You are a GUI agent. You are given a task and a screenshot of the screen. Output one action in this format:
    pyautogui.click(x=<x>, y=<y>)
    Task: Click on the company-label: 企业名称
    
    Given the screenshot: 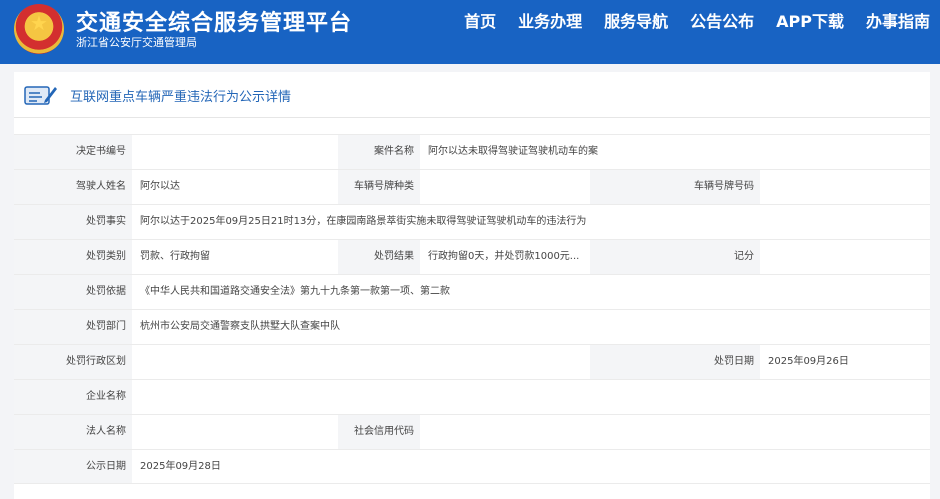 What is the action you would take?
    pyautogui.click(x=73, y=397)
    